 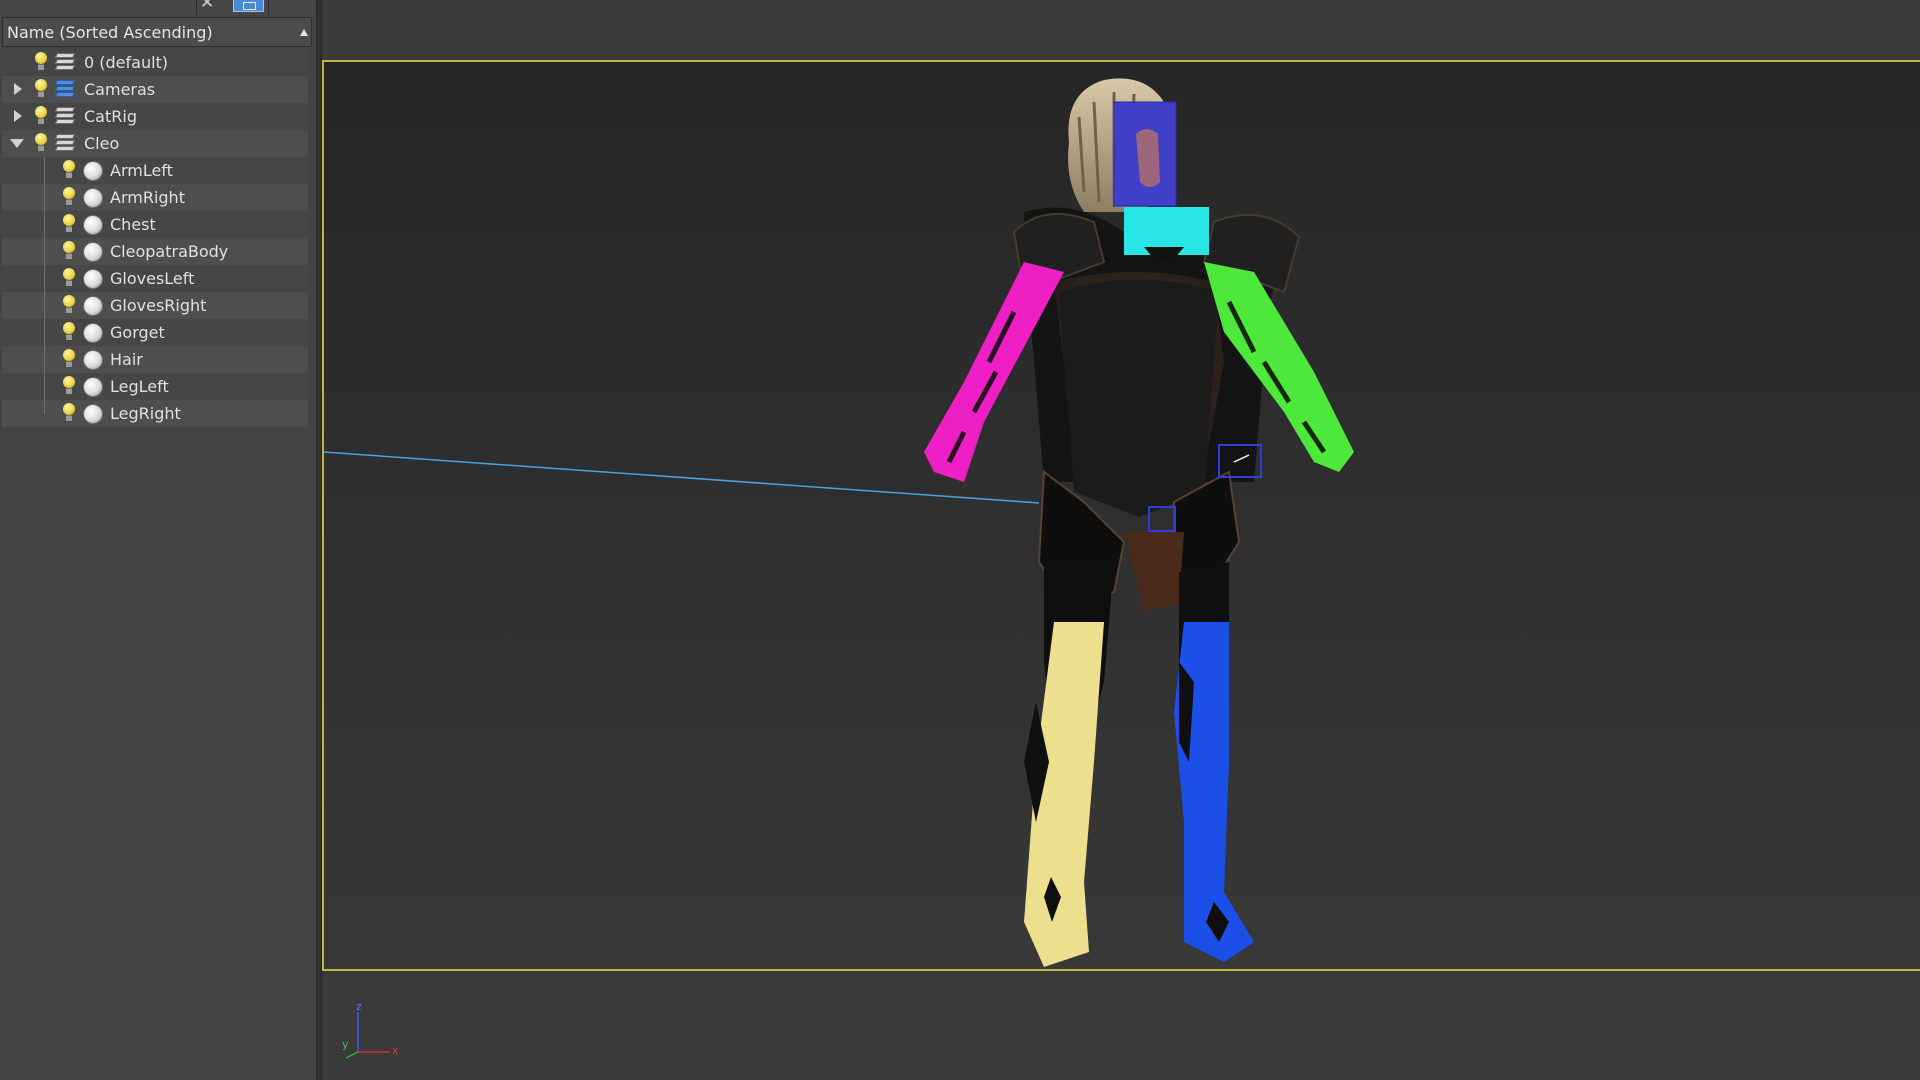 I want to click on layer-row: CatRig, so click(x=155, y=116).